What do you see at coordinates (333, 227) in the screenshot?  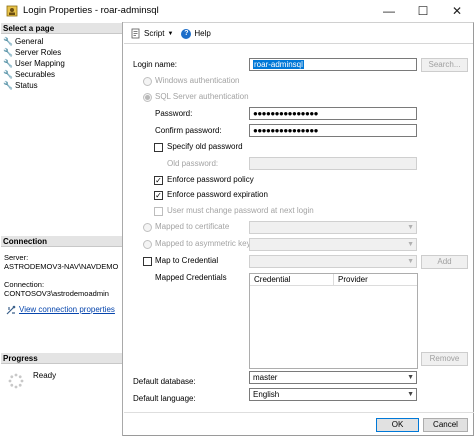 I see `certificate-select: ▼` at bounding box center [333, 227].